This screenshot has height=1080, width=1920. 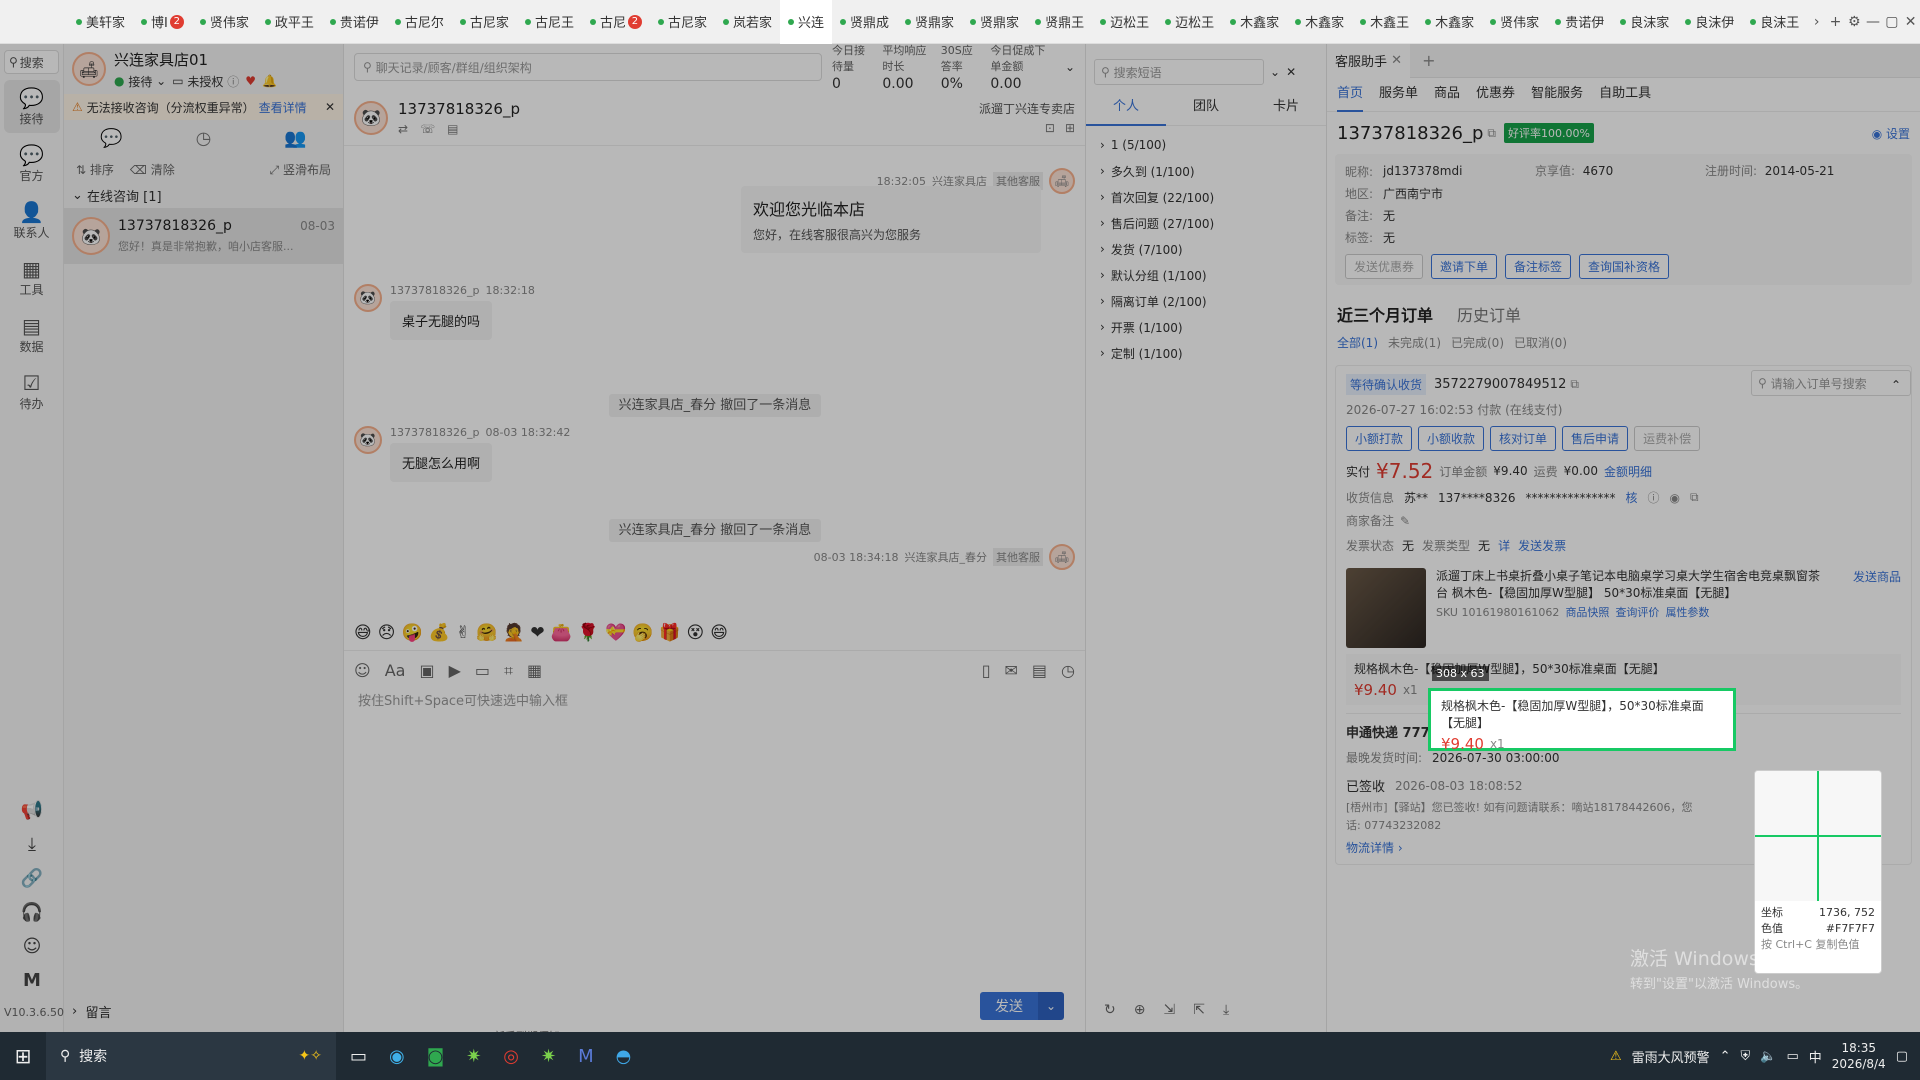 I want to click on emoji-icon: 😅, so click(x=363, y=633).